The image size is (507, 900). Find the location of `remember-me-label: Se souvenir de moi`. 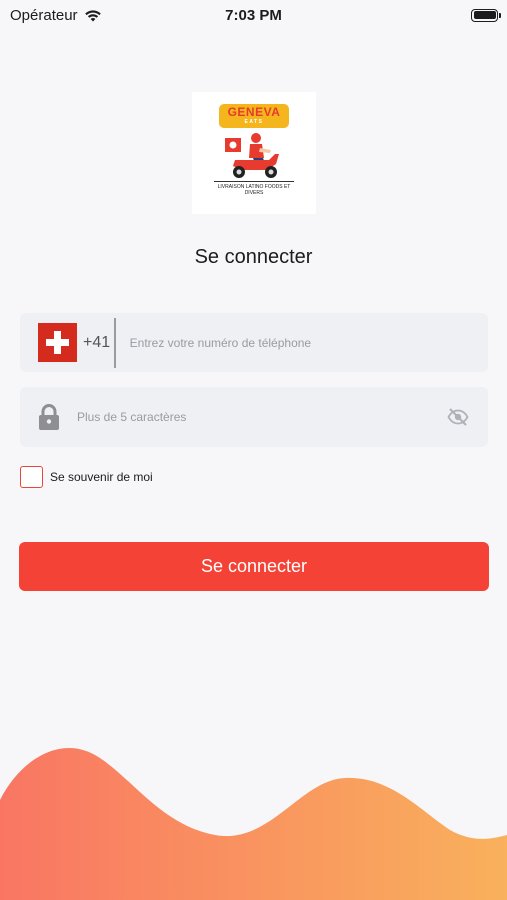

remember-me-label: Se souvenir de moi is located at coordinates (101, 477).